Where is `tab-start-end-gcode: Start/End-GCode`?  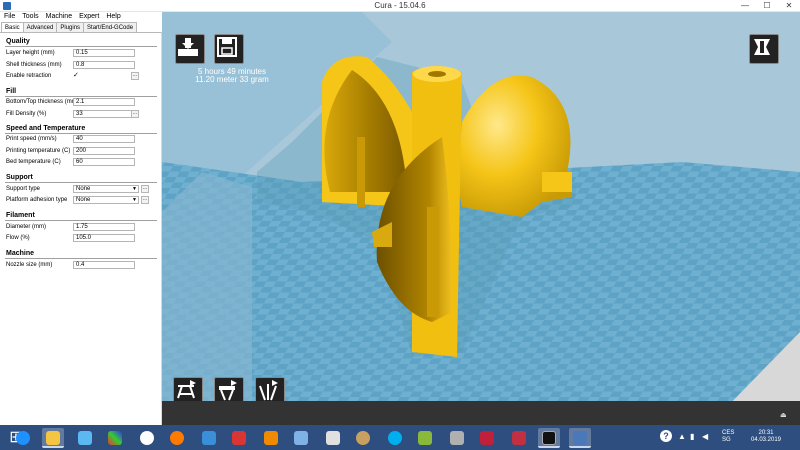 tab-start-end-gcode: Start/End-GCode is located at coordinates (110, 27).